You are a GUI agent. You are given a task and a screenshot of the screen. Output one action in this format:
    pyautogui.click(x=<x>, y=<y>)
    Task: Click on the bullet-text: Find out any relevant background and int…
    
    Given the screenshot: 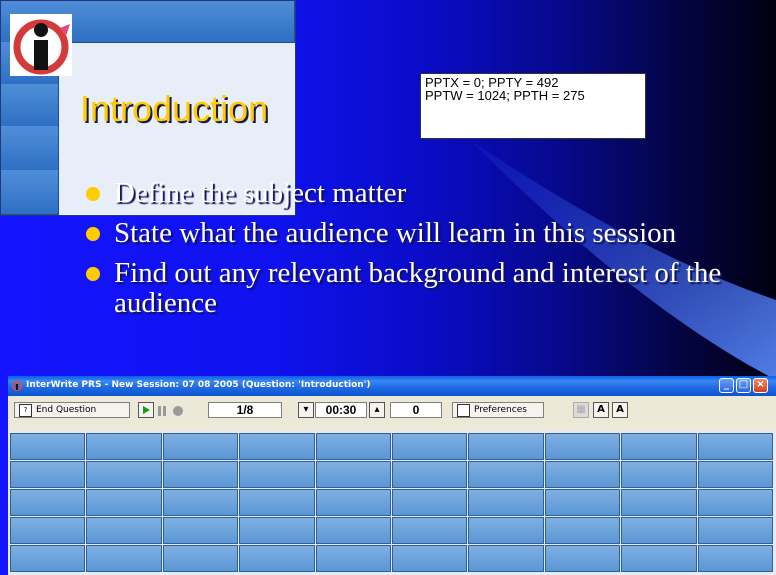 What is the action you would take?
    pyautogui.click(x=418, y=288)
    